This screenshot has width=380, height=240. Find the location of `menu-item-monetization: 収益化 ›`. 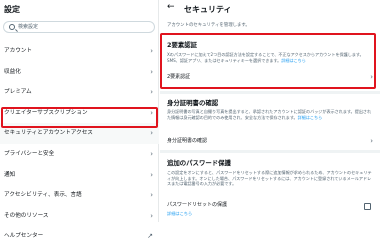

menu-item-monetization: 収益化 › is located at coordinates (79, 72).